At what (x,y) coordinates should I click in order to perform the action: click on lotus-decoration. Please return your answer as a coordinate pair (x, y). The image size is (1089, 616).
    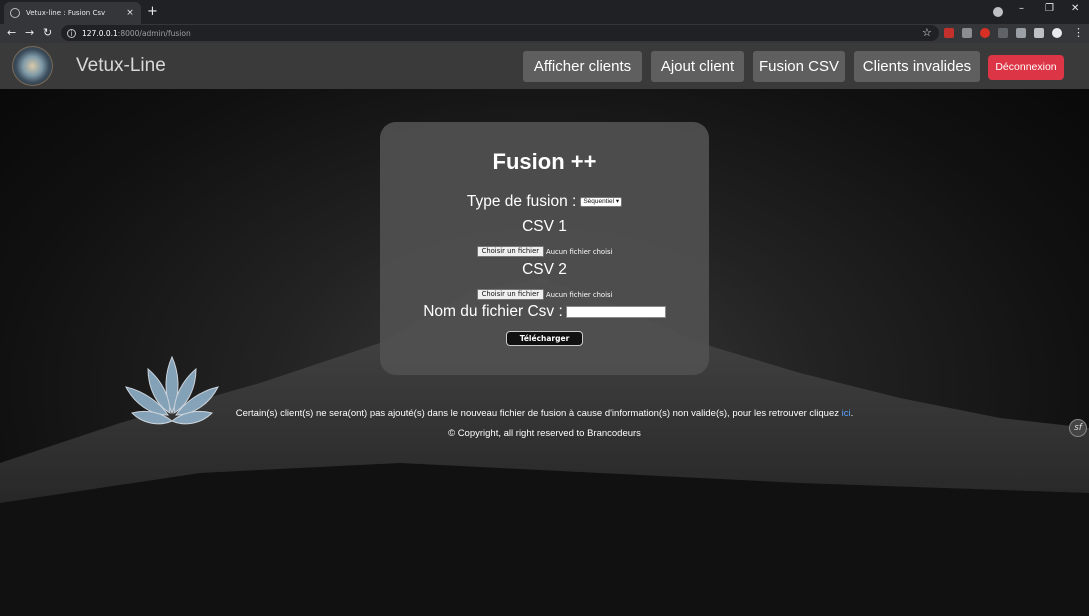
    Looking at the image, I should click on (172, 390).